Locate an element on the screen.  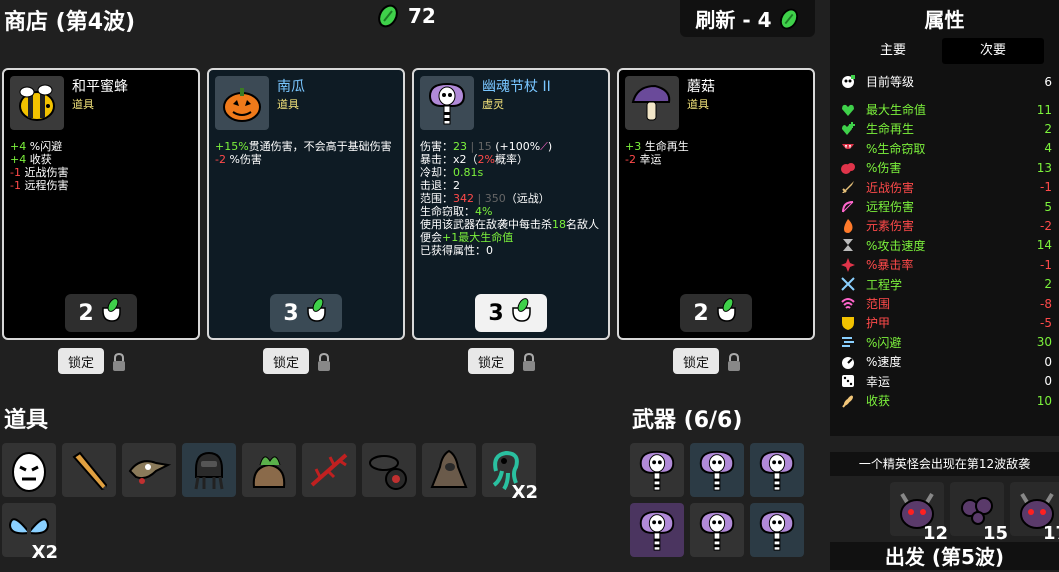
wheat-icon is located at coordinates (848, 401).